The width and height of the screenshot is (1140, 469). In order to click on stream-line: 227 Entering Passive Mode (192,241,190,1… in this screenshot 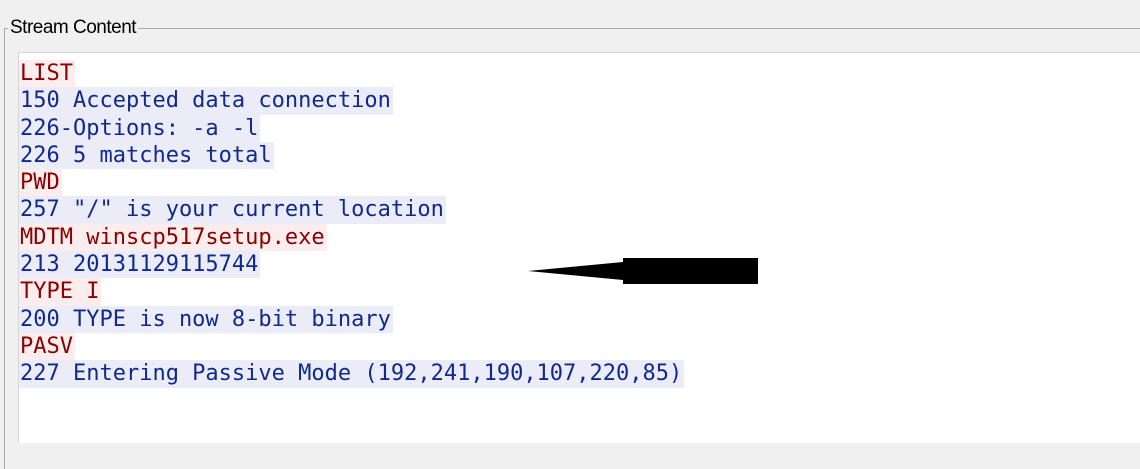, I will do `click(352, 374)`.